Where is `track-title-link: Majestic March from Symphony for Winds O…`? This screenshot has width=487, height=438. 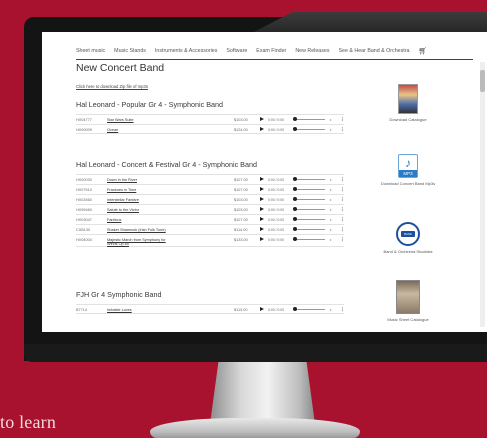 track-title-link: Majestic March from Symphony for Winds O… is located at coordinates (138, 242).